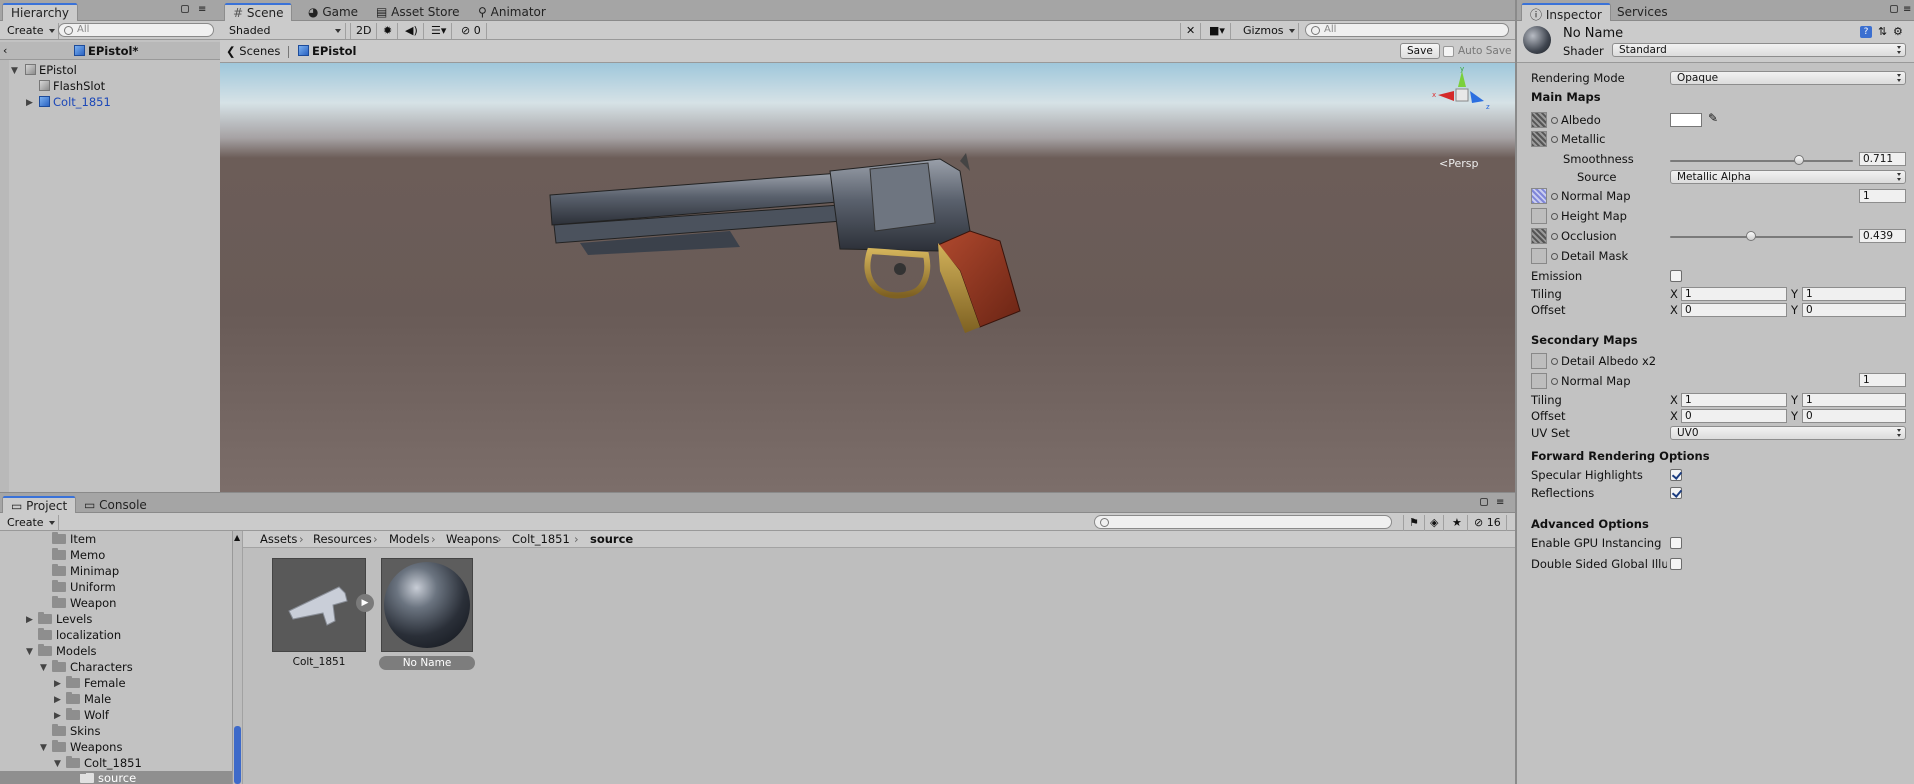 The width and height of the screenshot is (1914, 784). What do you see at coordinates (5, 50) in the screenshot?
I see `back-arrow-icon: ‹` at bounding box center [5, 50].